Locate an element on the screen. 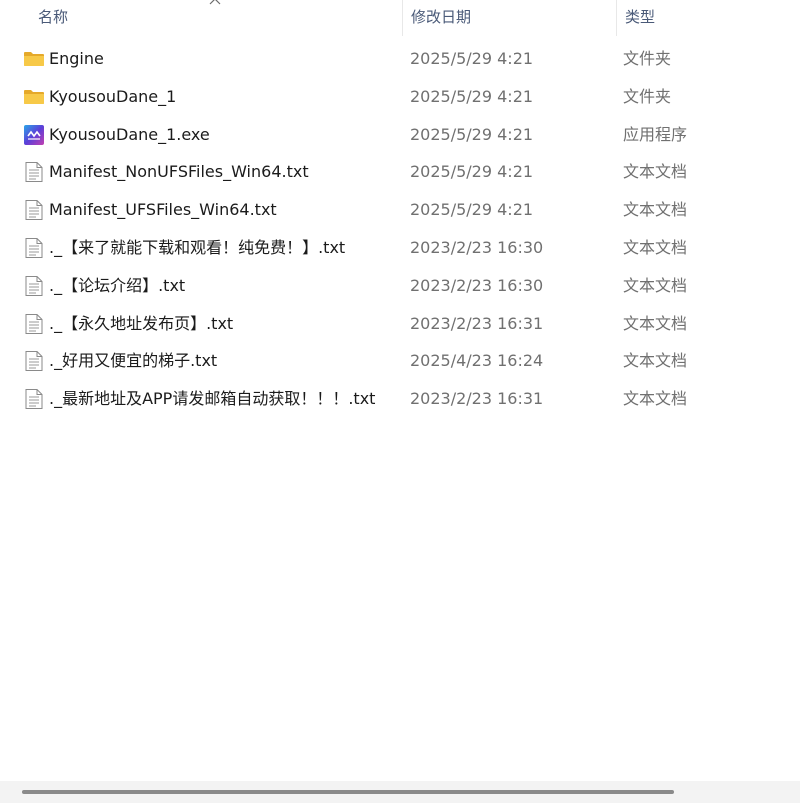 This screenshot has width=800, height=803. file-type: 应用程序 is located at coordinates (655, 134).